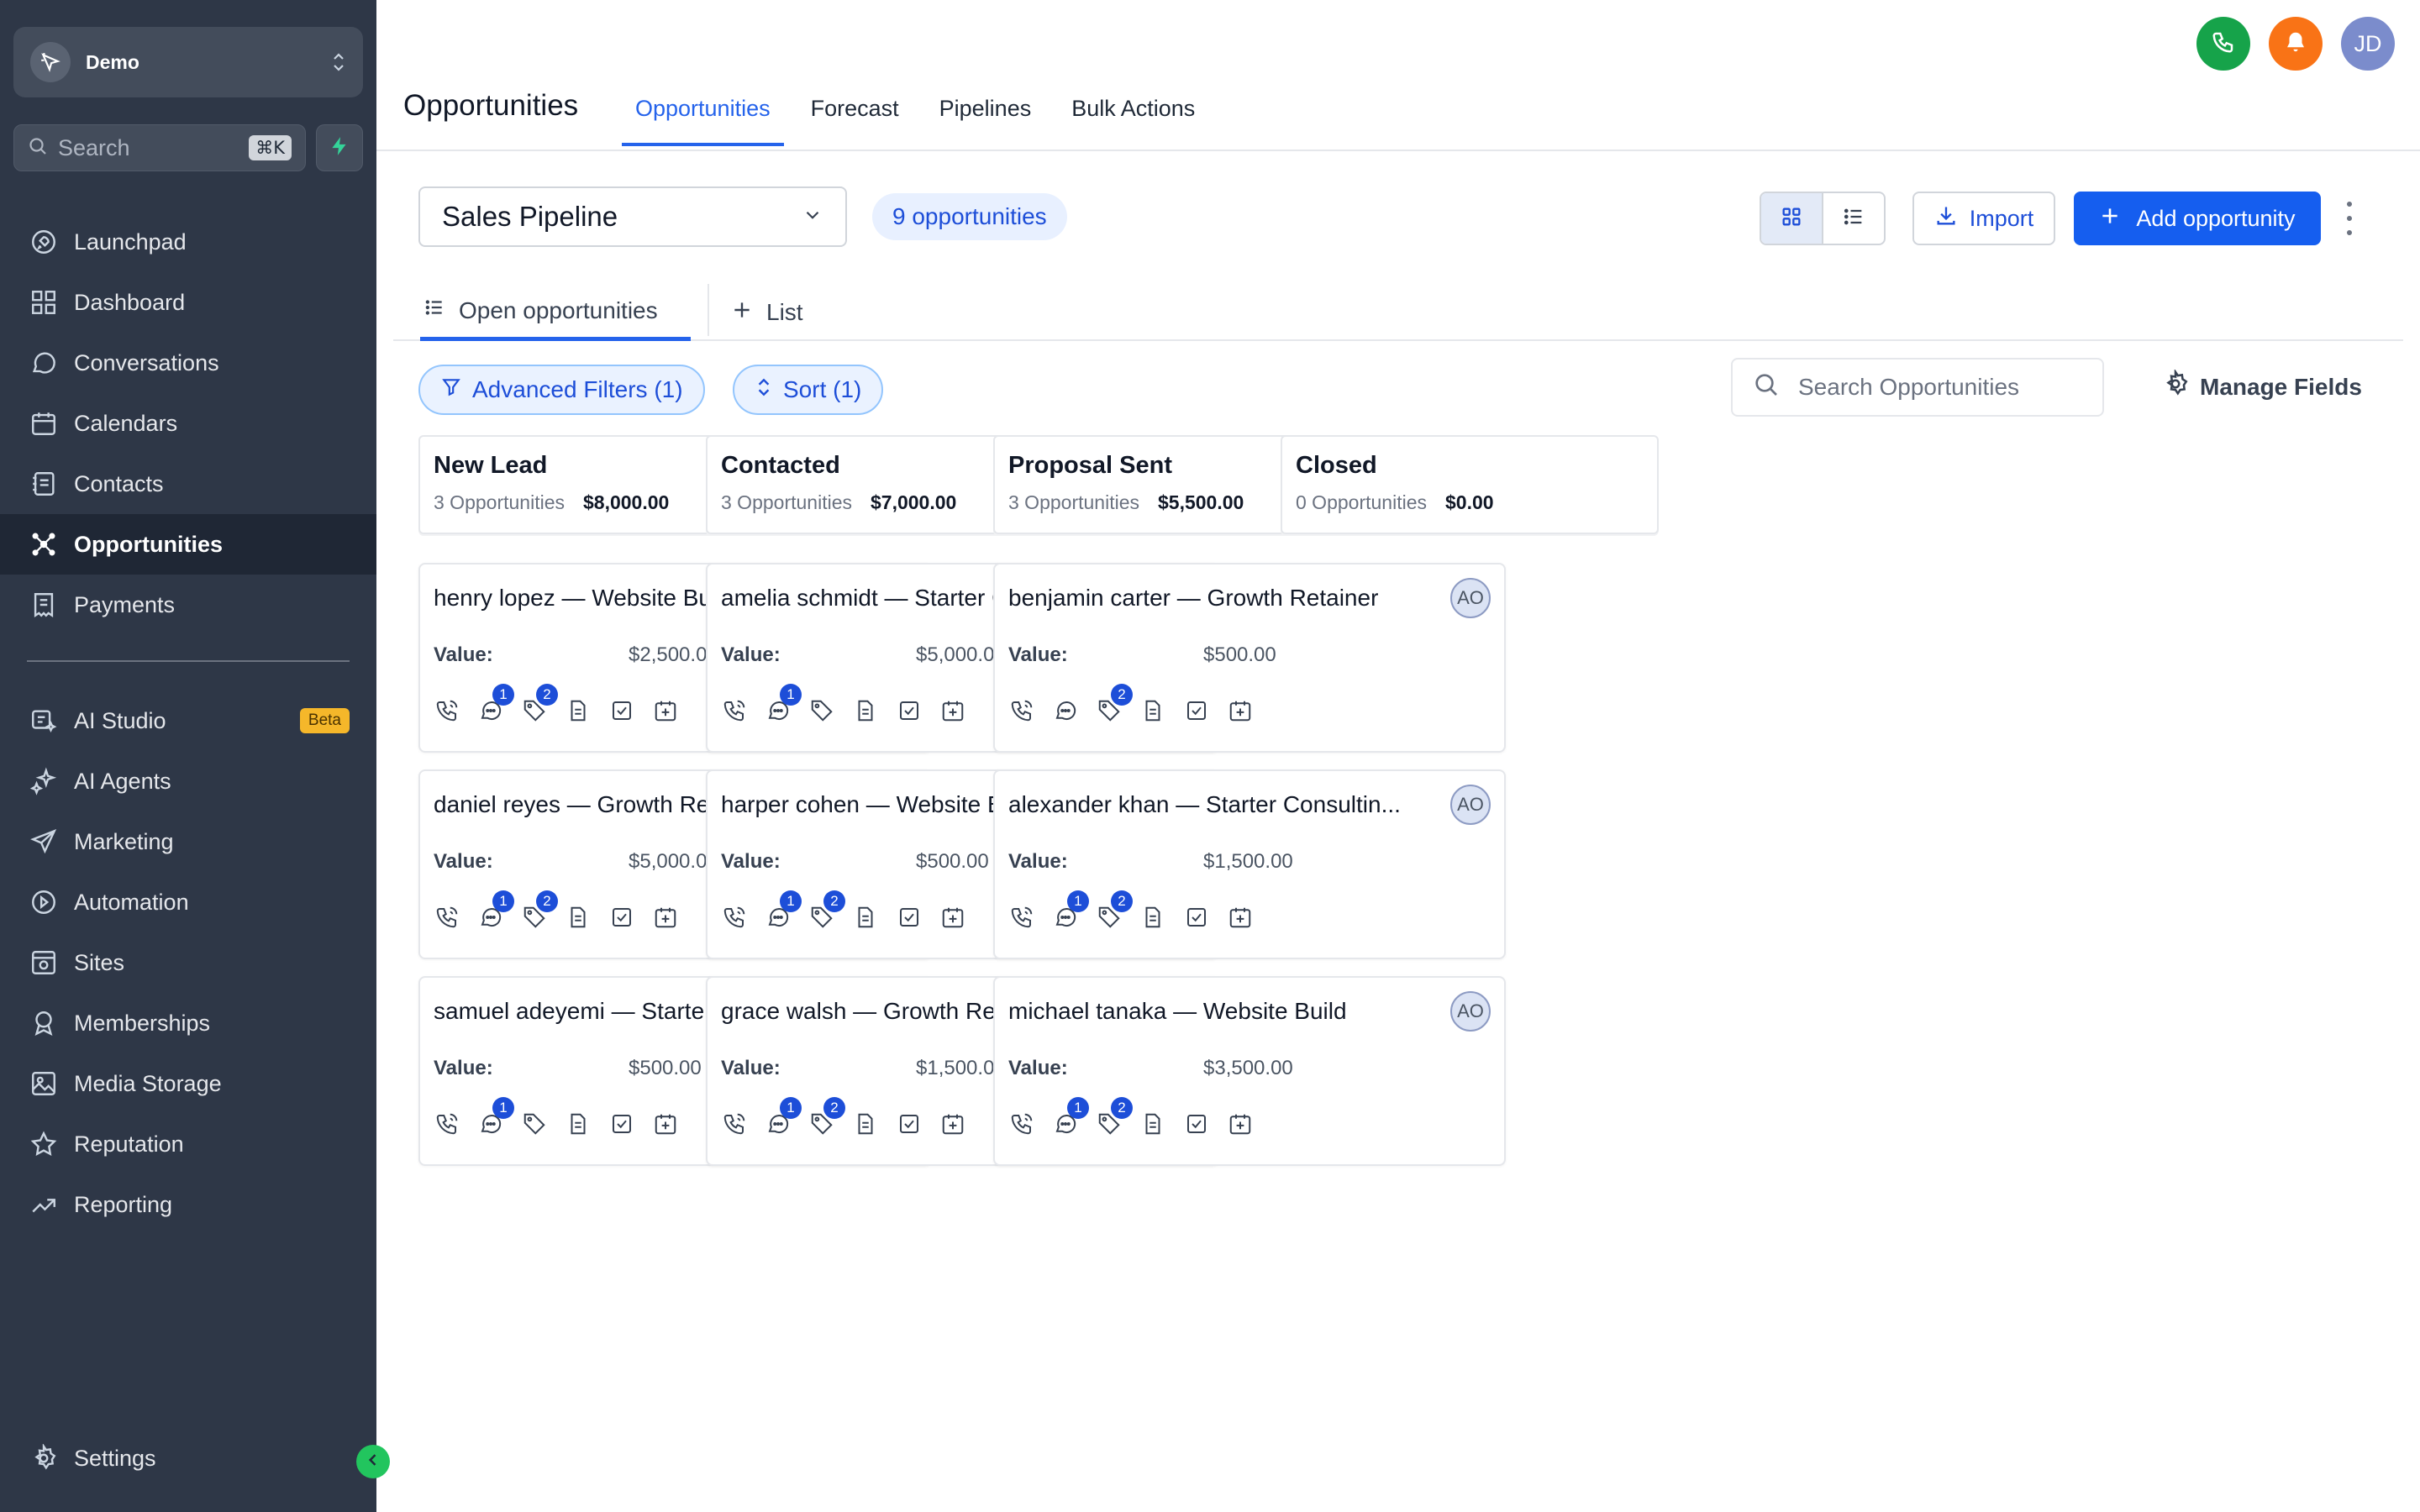  Describe the element at coordinates (188, 781) in the screenshot. I see `sidebar-item-ai-agents: AI Agents` at that location.